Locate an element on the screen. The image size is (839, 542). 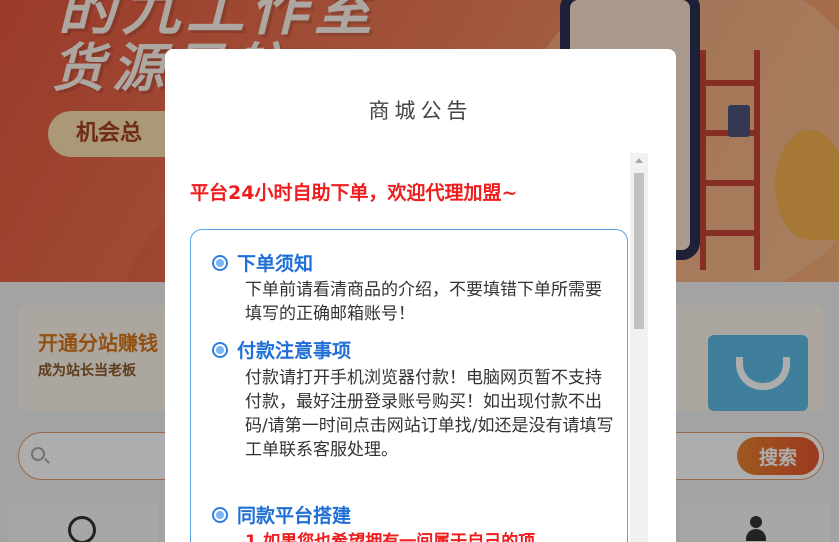
scrollbar-thumb is located at coordinates (639, 251).